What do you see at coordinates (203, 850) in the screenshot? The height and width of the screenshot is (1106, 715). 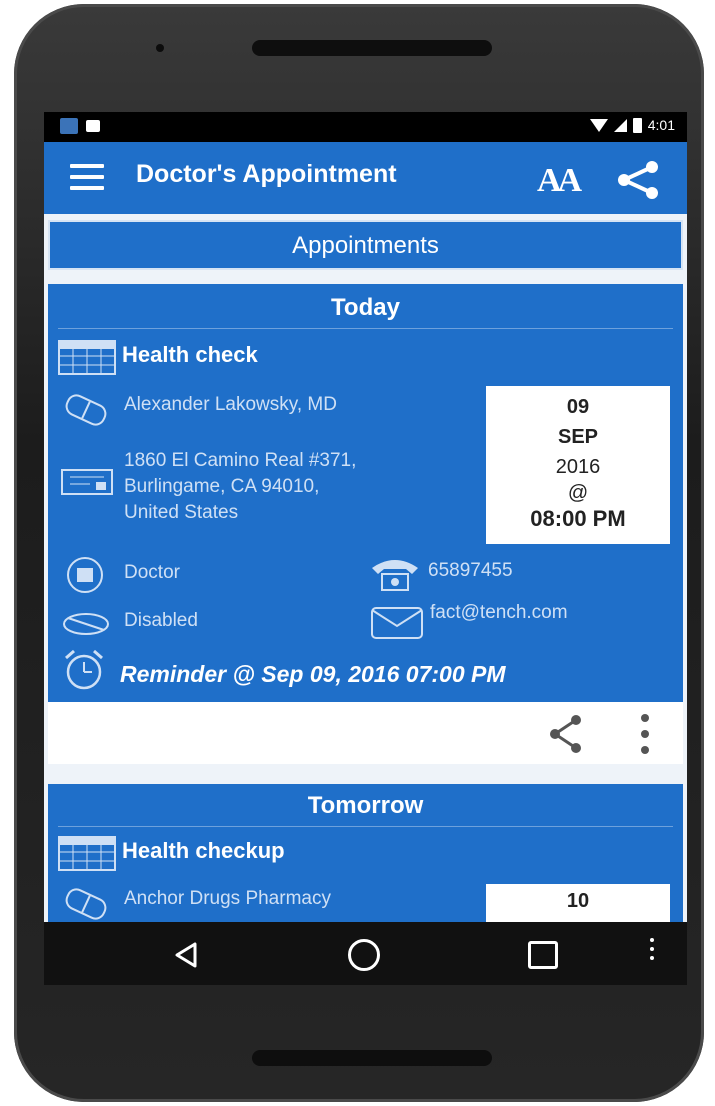 I see `appointment-title: Health checkup` at bounding box center [203, 850].